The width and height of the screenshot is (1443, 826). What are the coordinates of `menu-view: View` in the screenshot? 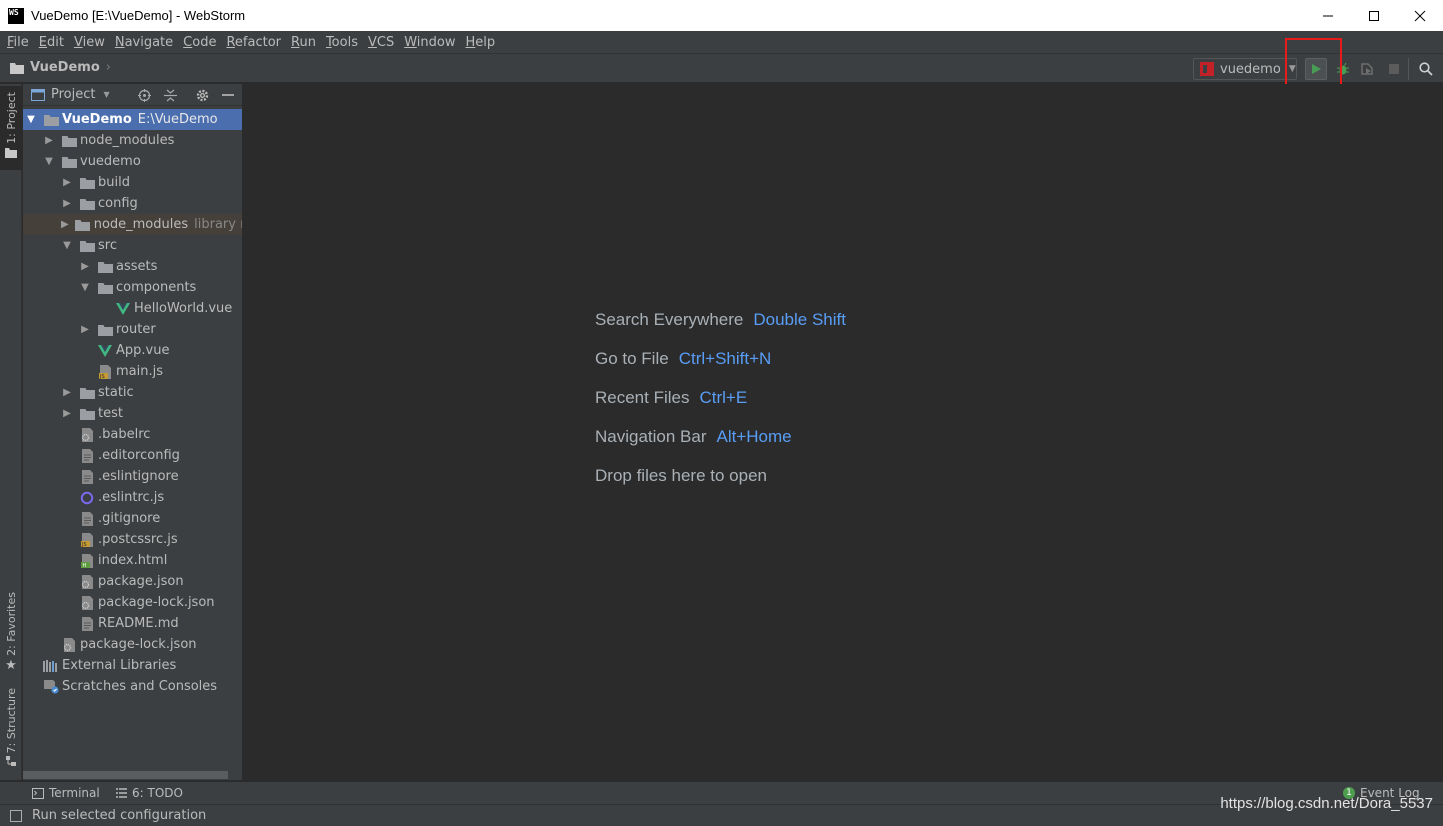 It's located at (89, 42).